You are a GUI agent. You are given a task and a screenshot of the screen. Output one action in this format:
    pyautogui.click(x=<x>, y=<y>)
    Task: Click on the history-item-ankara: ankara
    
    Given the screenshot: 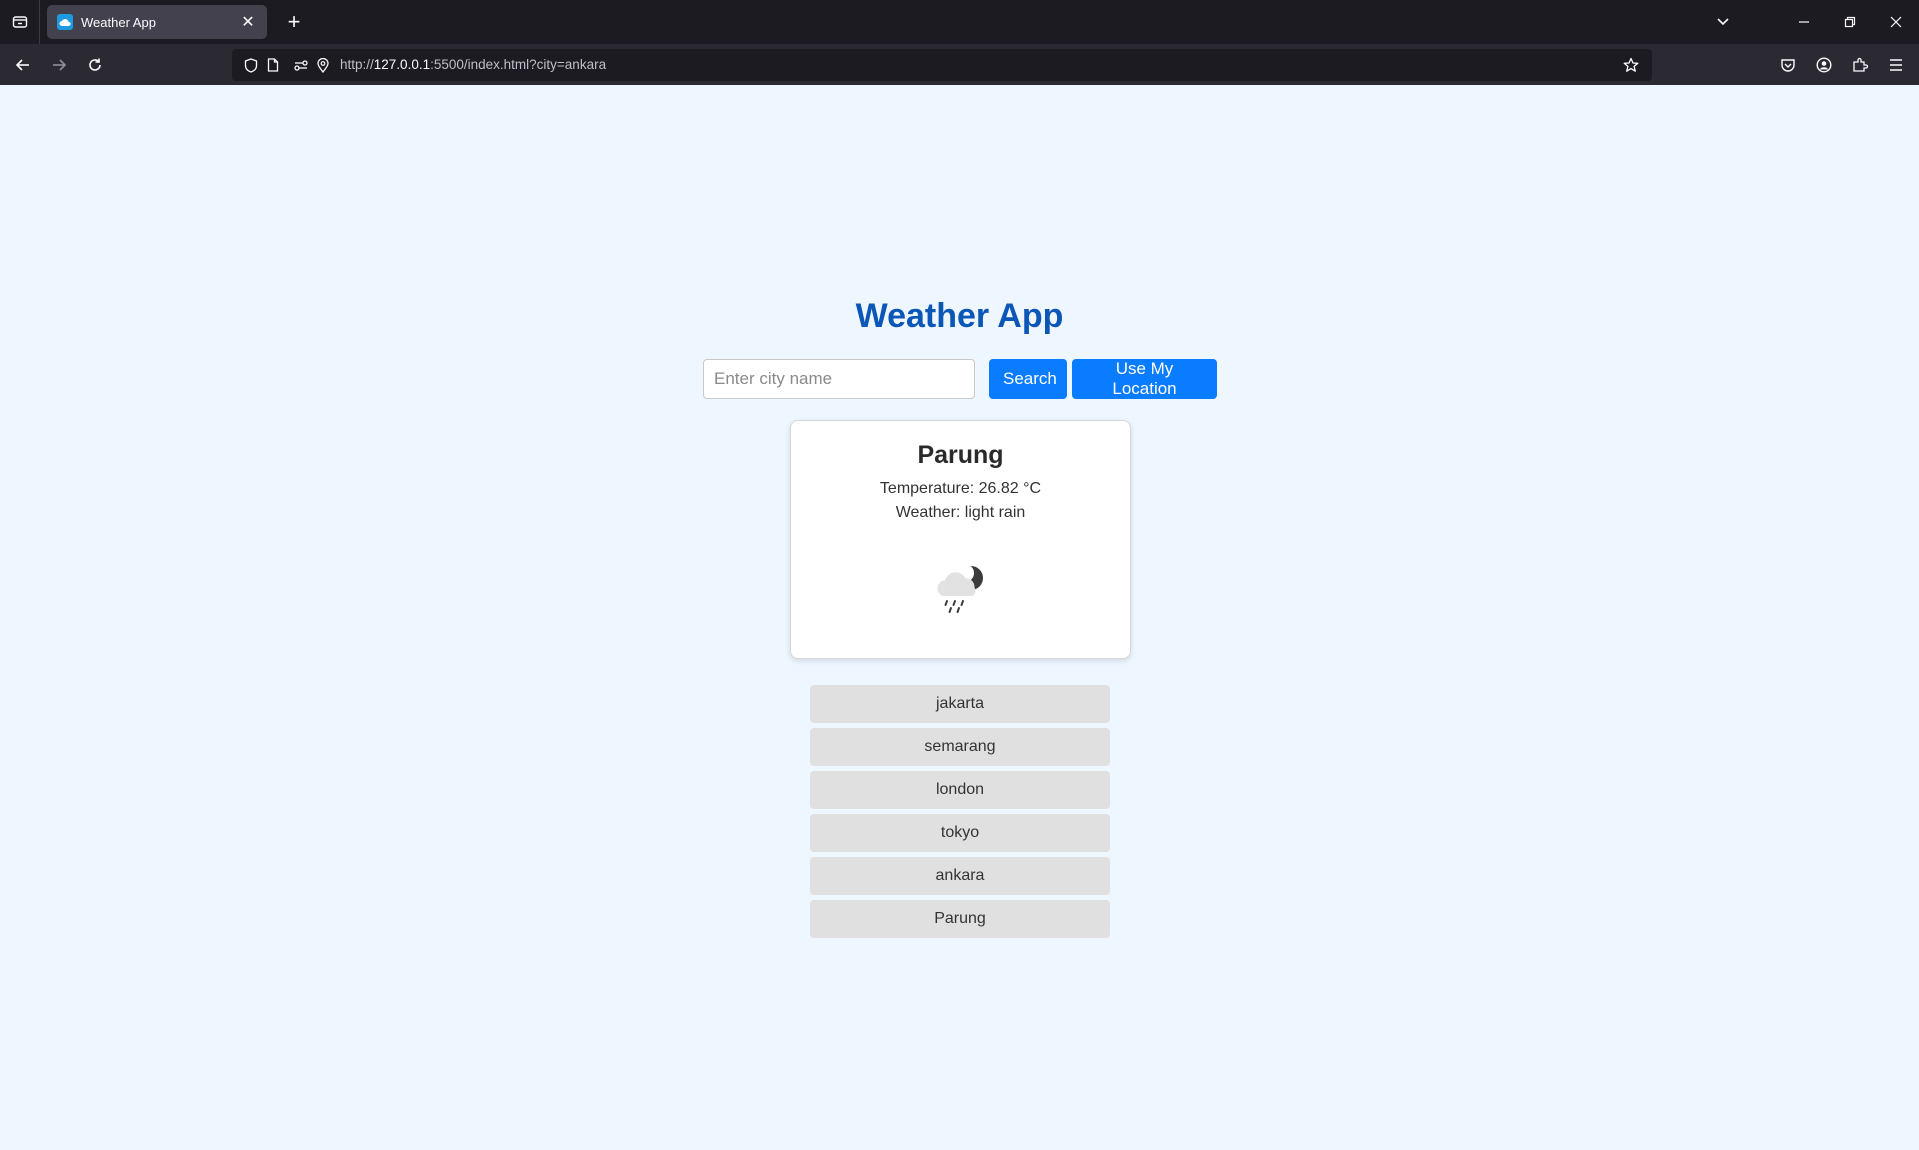 What is the action you would take?
    pyautogui.click(x=960, y=876)
    